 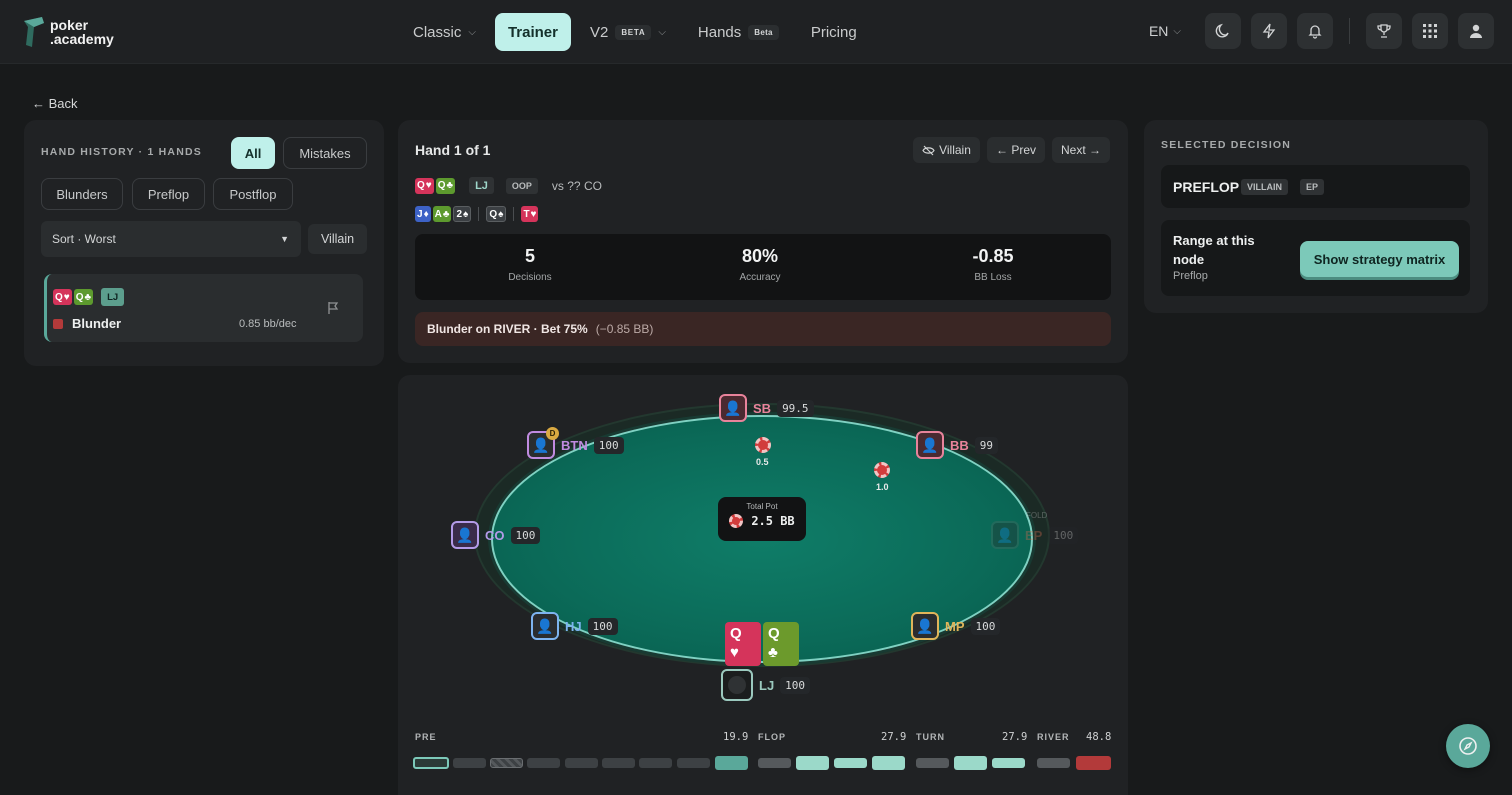 I want to click on opponent-label: vs ?? CO, so click(x=576, y=185).